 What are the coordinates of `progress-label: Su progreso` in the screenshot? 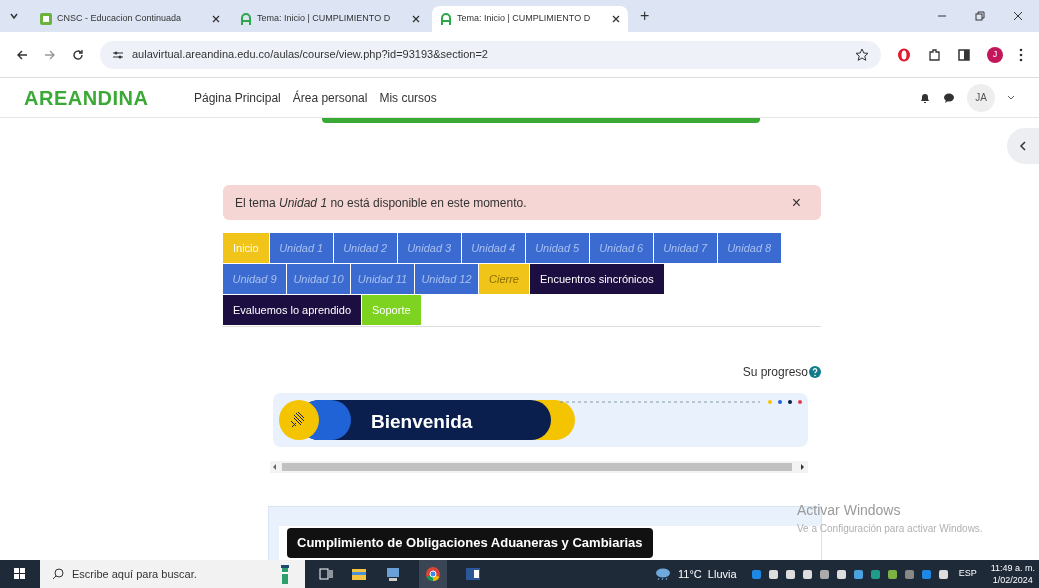 It's located at (775, 372).